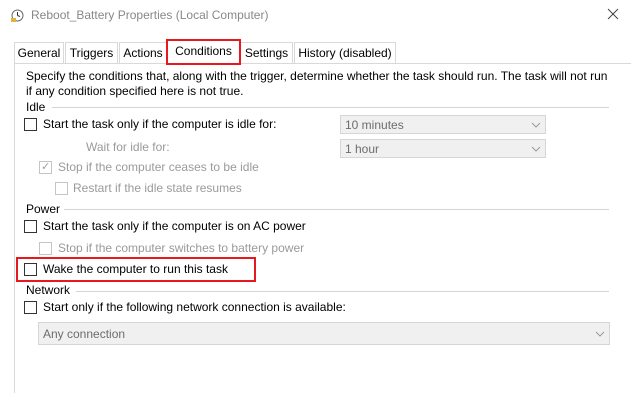 The width and height of the screenshot is (631, 393). What do you see at coordinates (336, 209) in the screenshot?
I see `power-section-divider` at bounding box center [336, 209].